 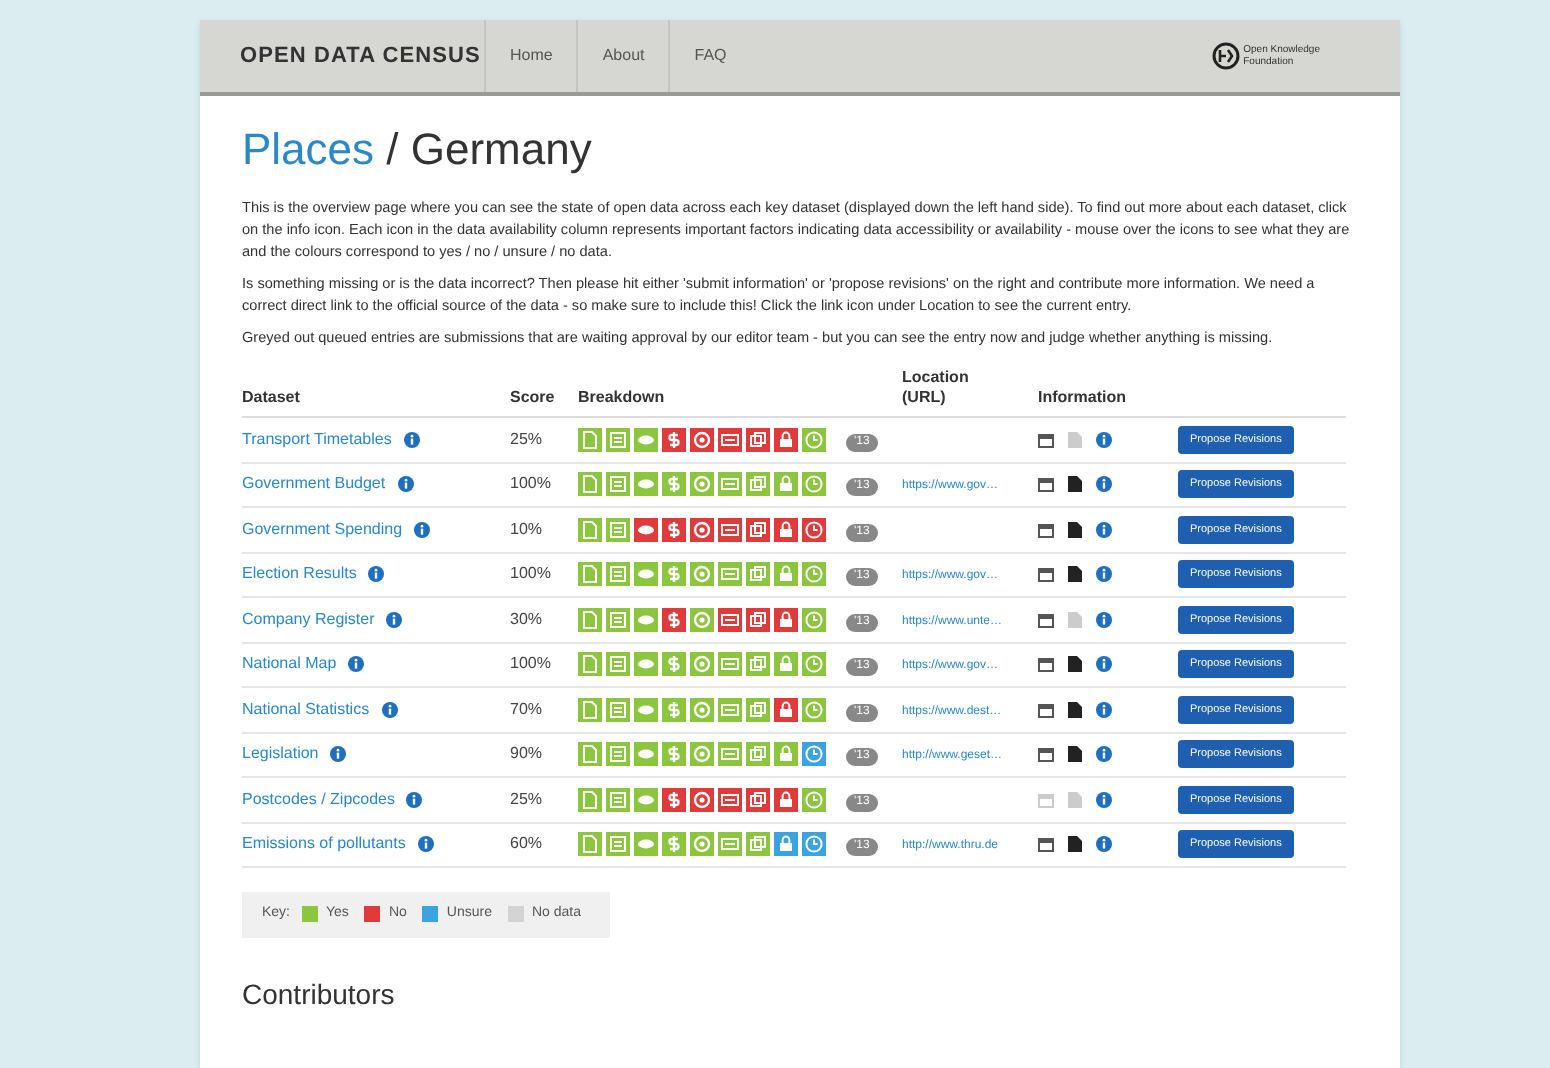 I want to click on dataset-link: National Map, so click(x=289, y=664).